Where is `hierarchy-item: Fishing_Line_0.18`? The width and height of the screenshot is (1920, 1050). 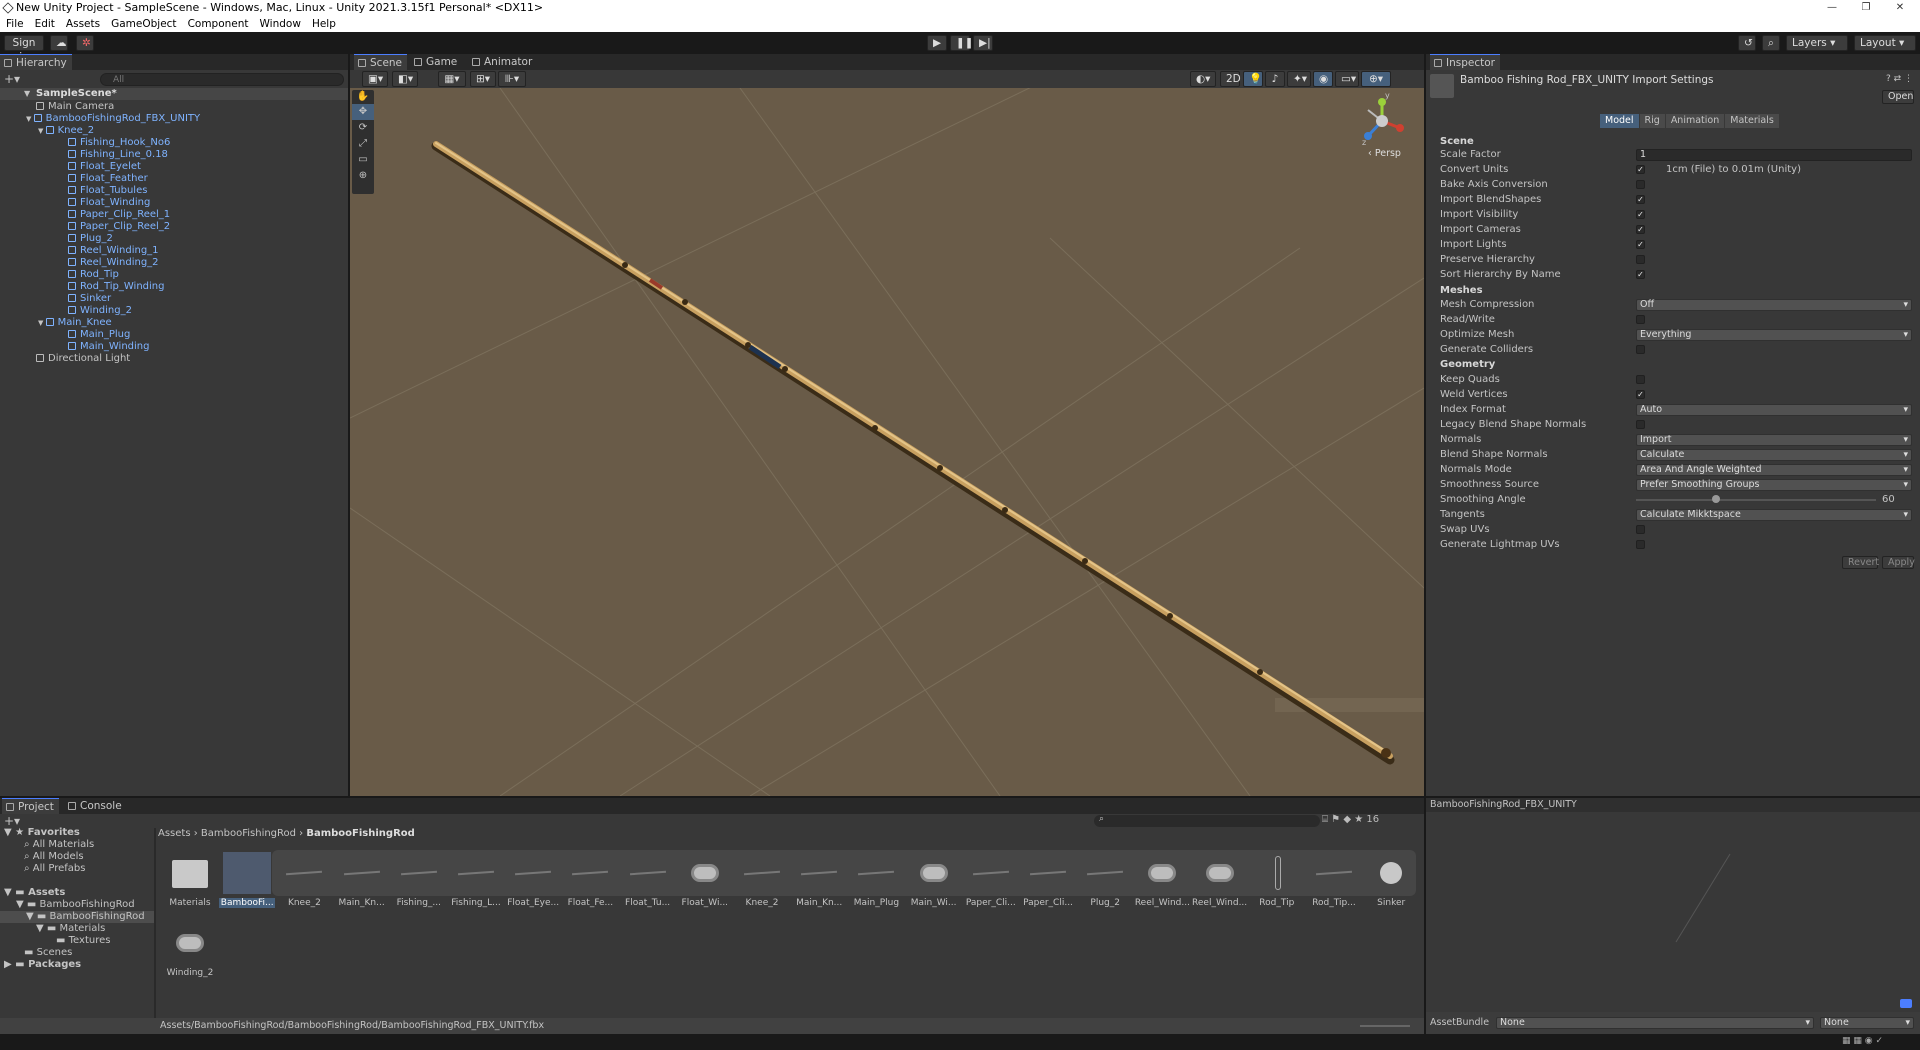 hierarchy-item: Fishing_Line_0.18 is located at coordinates (118, 155).